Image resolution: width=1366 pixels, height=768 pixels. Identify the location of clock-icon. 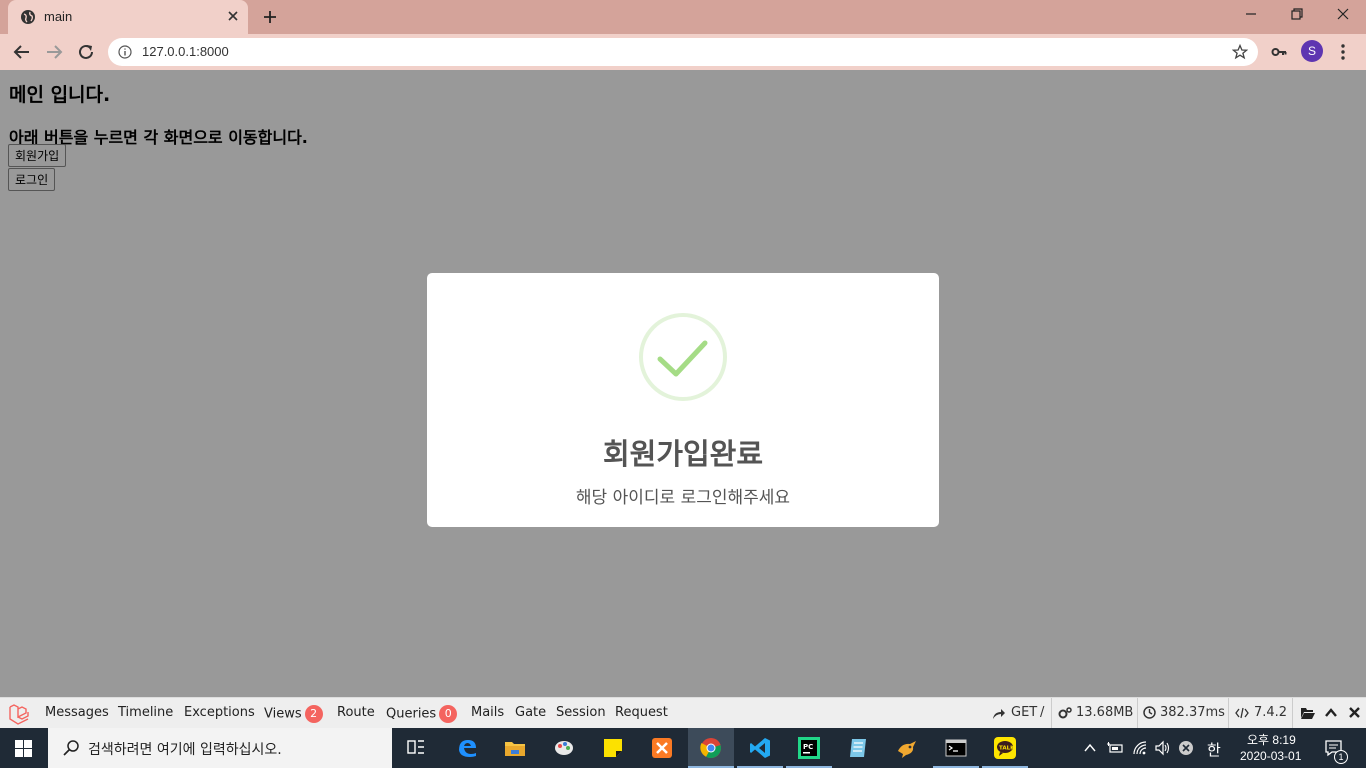
(1149, 712).